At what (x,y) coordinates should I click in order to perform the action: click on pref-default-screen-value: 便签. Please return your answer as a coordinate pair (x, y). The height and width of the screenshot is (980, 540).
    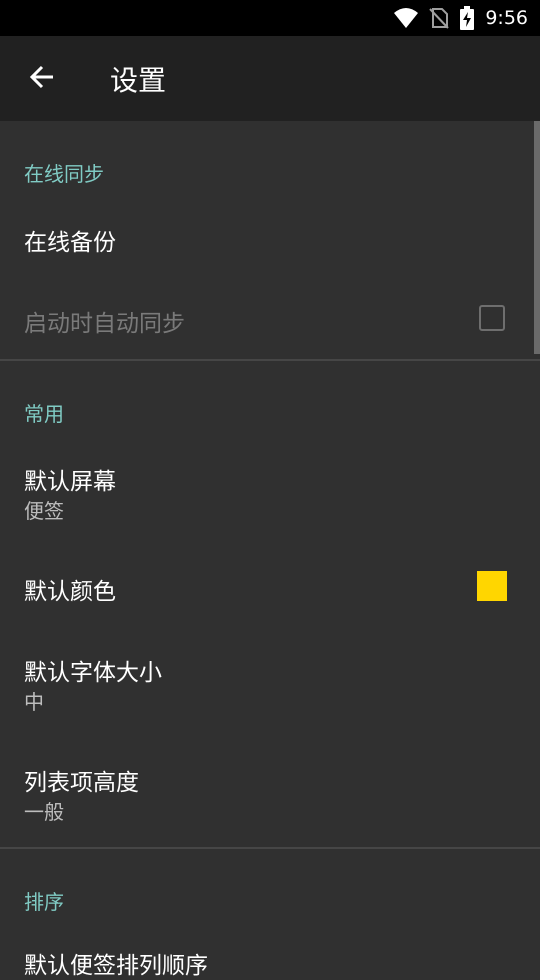
    Looking at the image, I should click on (44, 511).